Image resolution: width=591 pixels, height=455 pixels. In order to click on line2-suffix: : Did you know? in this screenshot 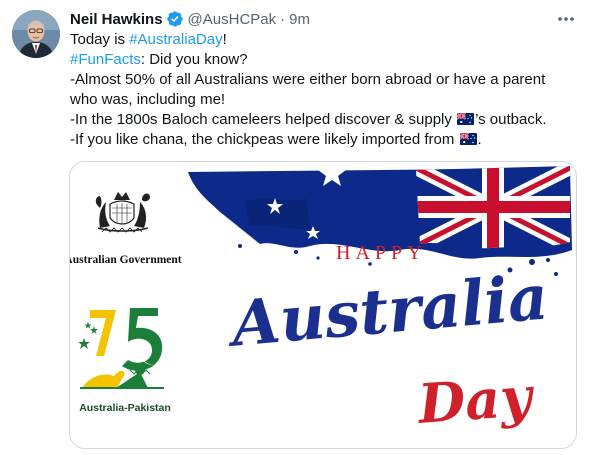, I will do `click(194, 59)`.